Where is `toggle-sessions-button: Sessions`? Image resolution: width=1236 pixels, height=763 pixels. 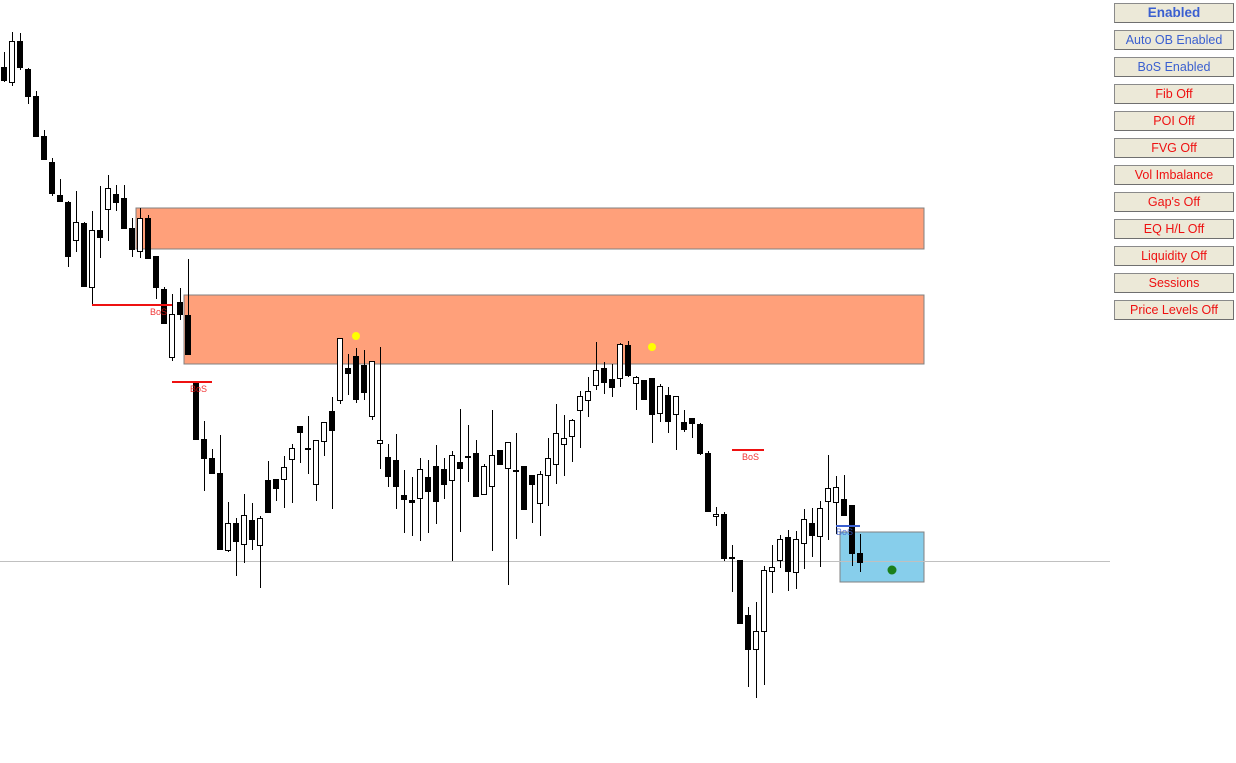 toggle-sessions-button: Sessions is located at coordinates (1174, 283).